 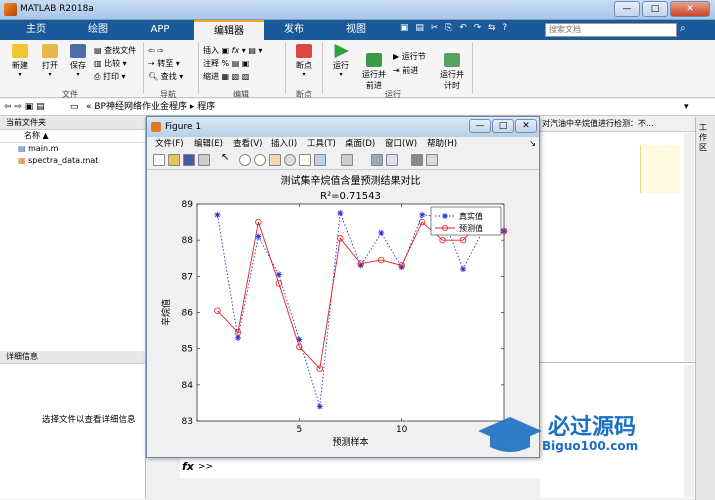 I want to click on workspace-label: 工作区, so click(x=703, y=137).